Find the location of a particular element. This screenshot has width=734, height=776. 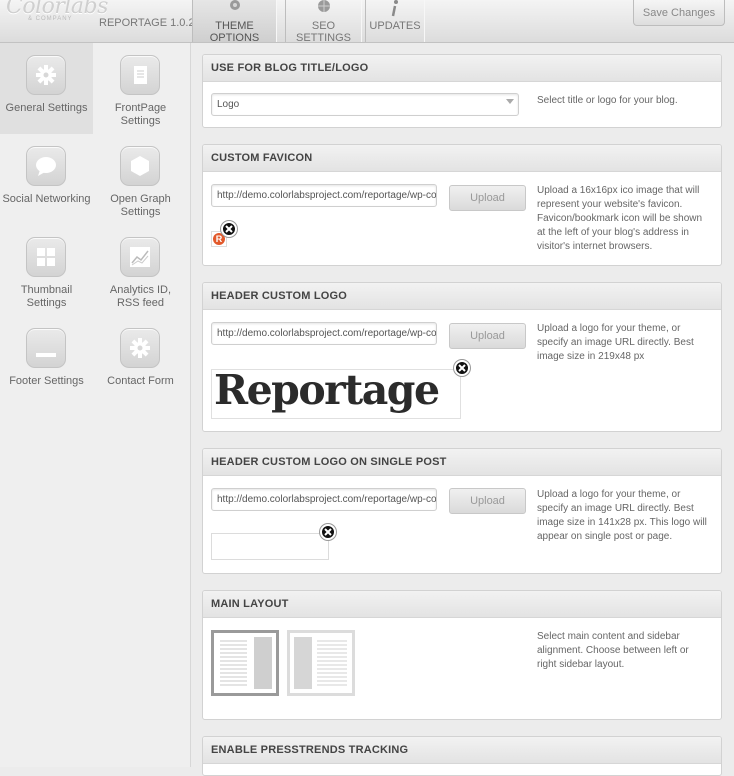

sidebar-item-frontpage-settings: FrontPage Settings is located at coordinates (140, 88).